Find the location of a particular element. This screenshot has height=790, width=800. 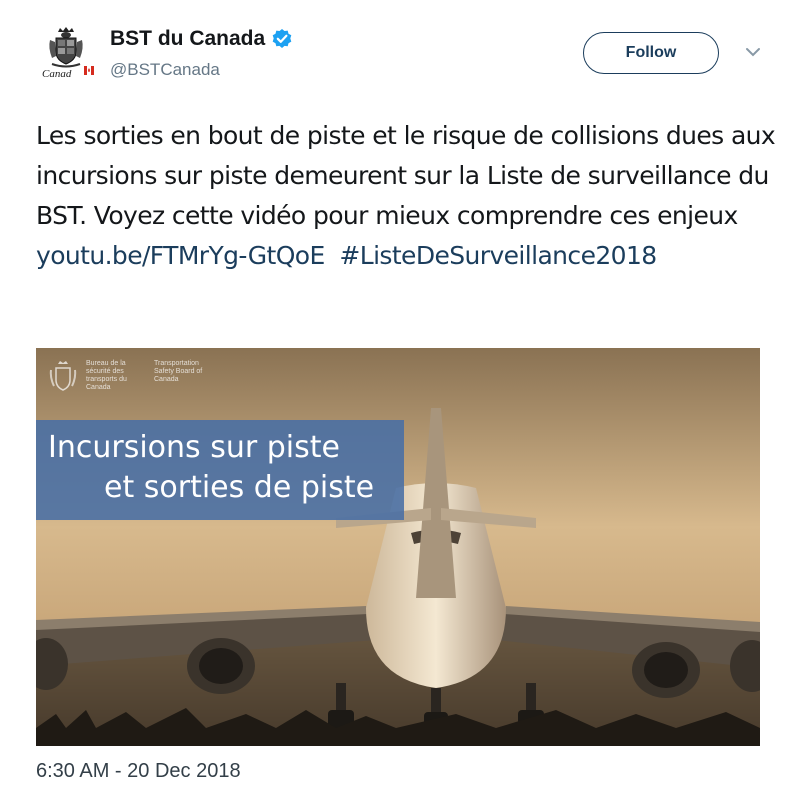

video-title-line2: et sorties de piste is located at coordinates (239, 487).